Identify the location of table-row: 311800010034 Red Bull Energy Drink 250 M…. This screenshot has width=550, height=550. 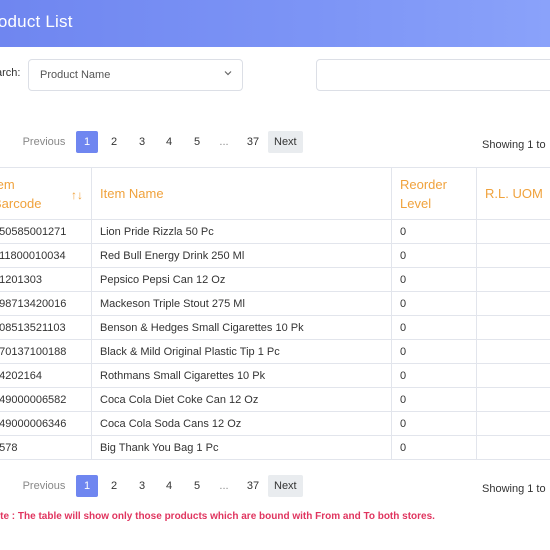
(275, 255).